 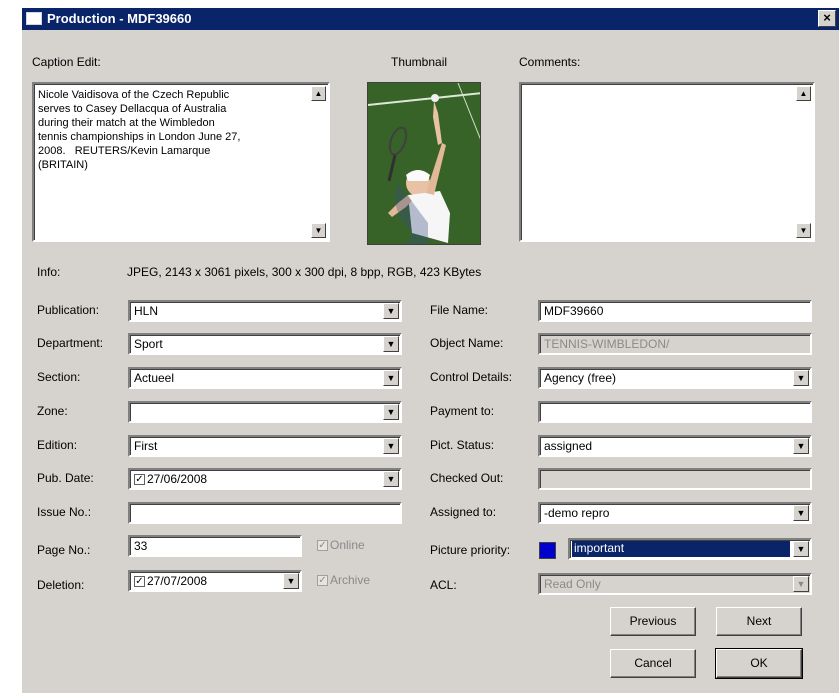 What do you see at coordinates (177, 479) in the screenshot?
I see `pub-date-value: 27/06/2008` at bounding box center [177, 479].